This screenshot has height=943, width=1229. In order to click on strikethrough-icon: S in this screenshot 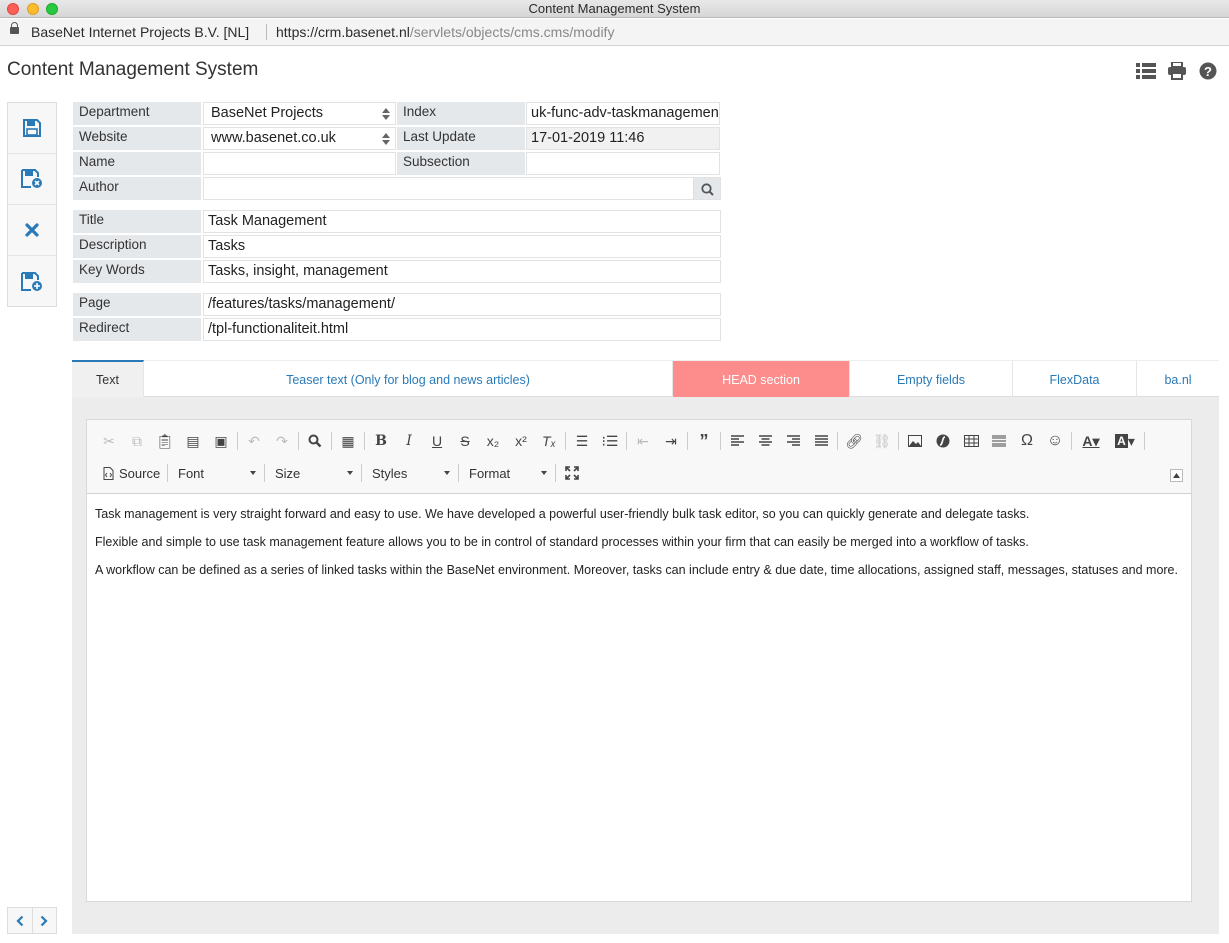, I will do `click(465, 441)`.